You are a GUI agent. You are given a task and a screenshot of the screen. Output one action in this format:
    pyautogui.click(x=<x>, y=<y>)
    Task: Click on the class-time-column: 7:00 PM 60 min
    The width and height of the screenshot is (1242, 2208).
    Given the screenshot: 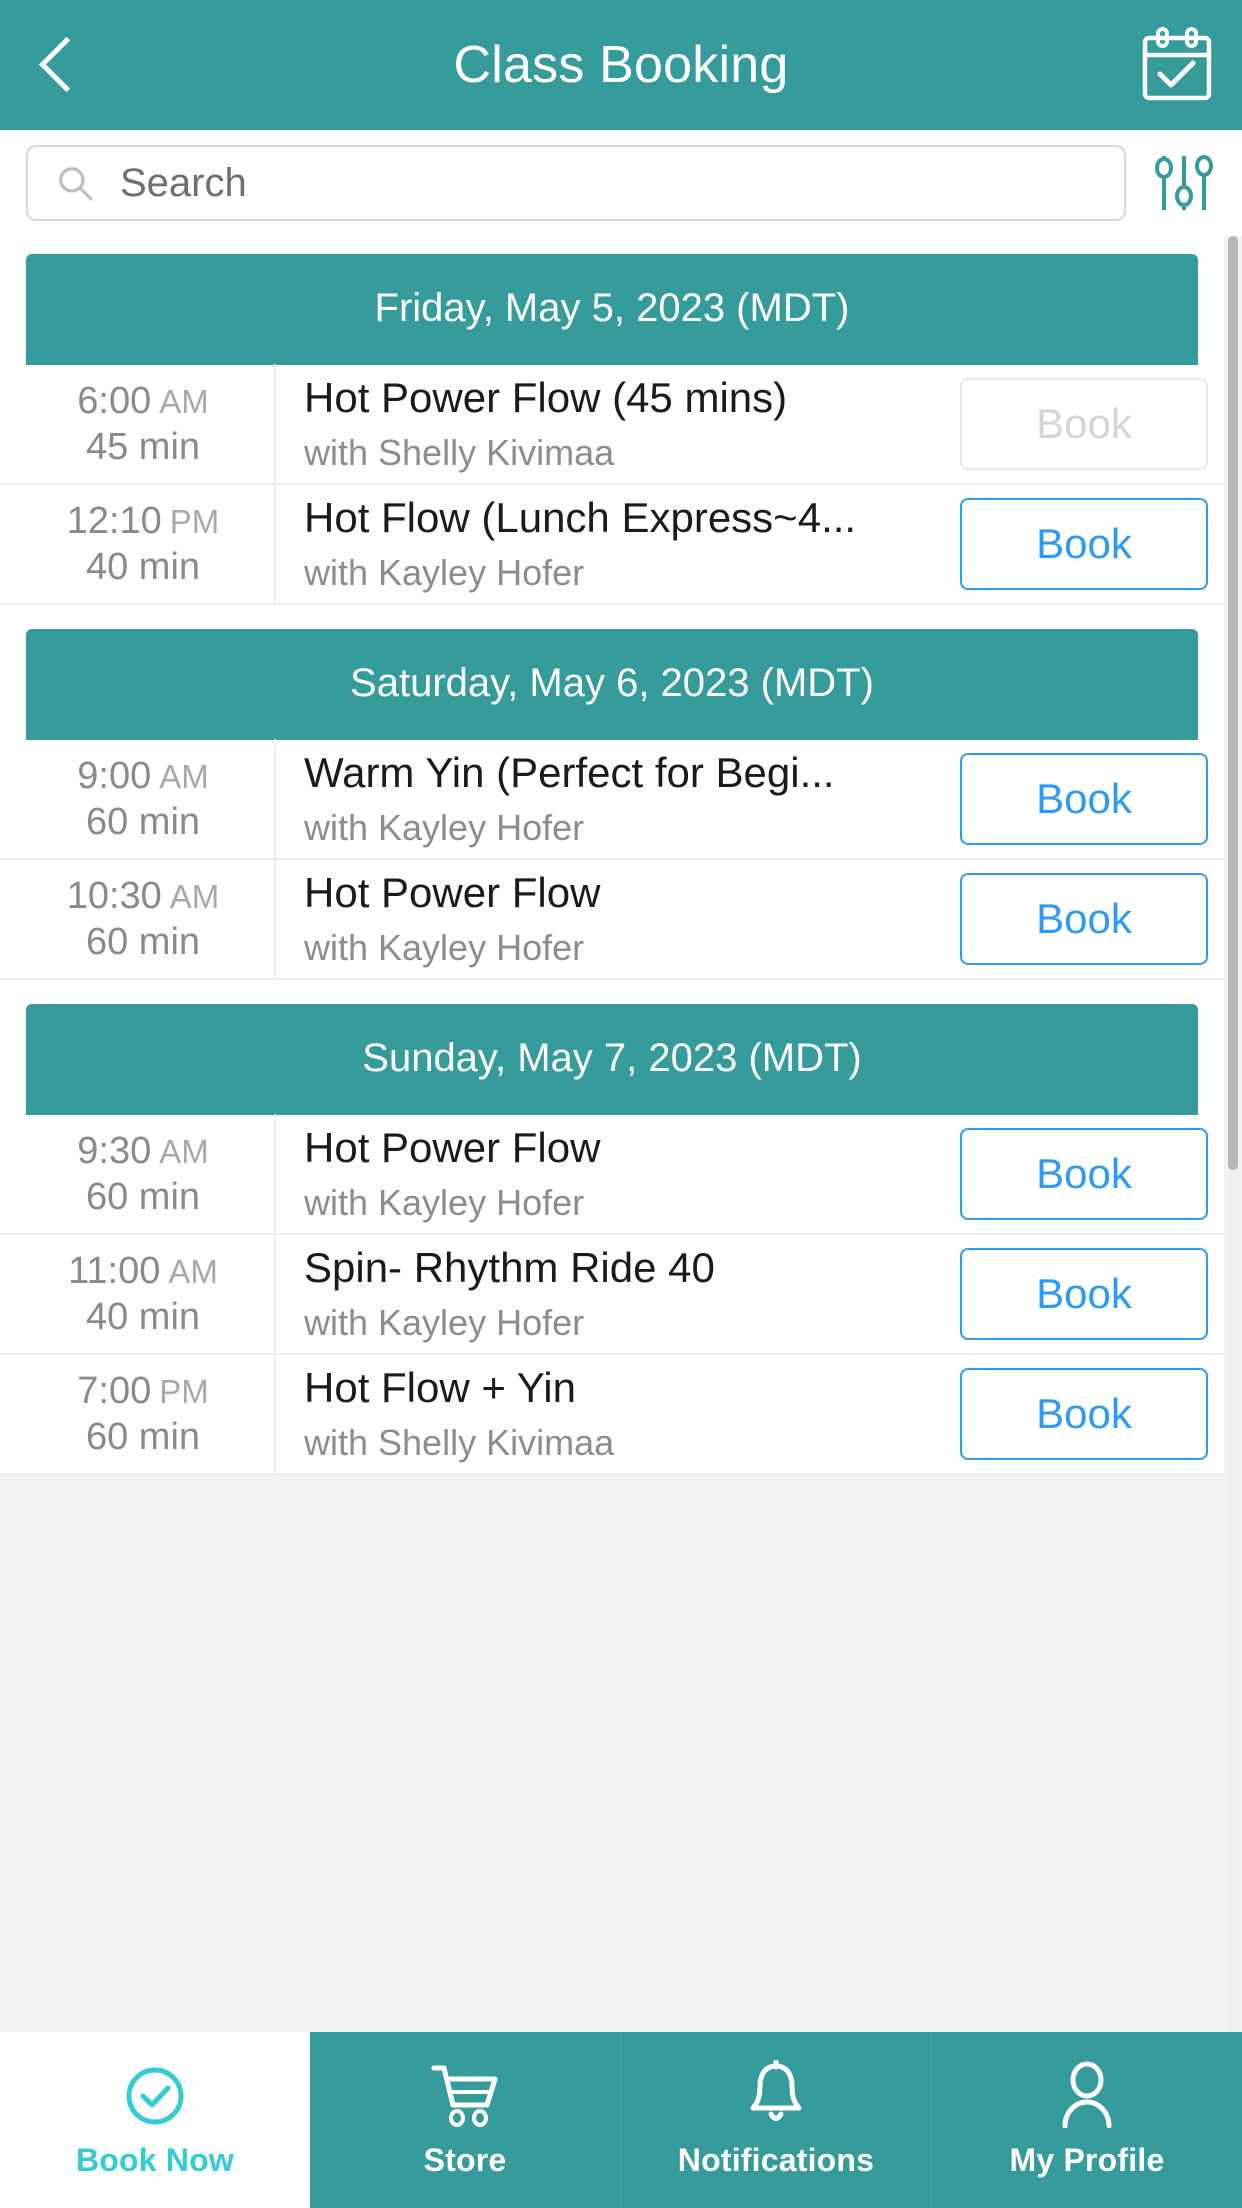 What is the action you would take?
    pyautogui.click(x=151, y=1414)
    